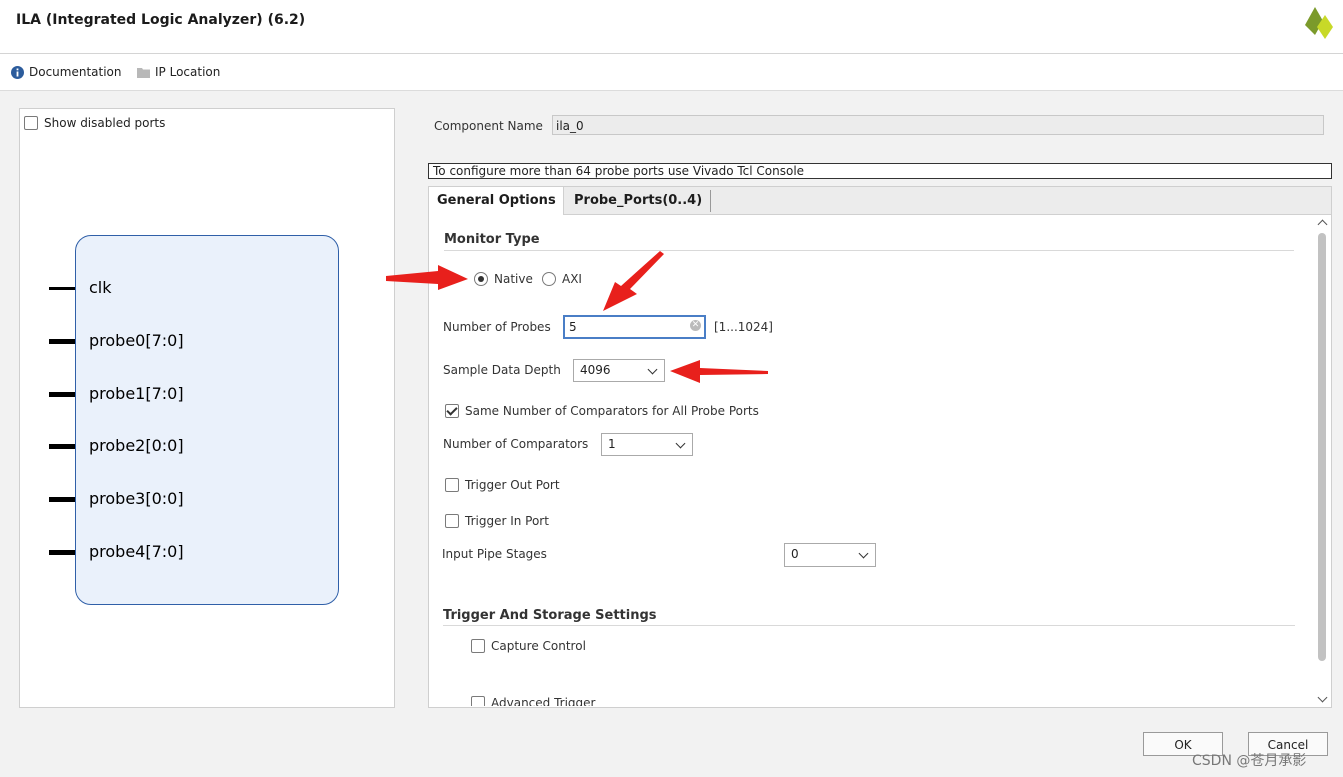 Image resolution: width=1343 pixels, height=777 pixels. What do you see at coordinates (634, 327) in the screenshot?
I see `num-probes-input: 5 ✕` at bounding box center [634, 327].